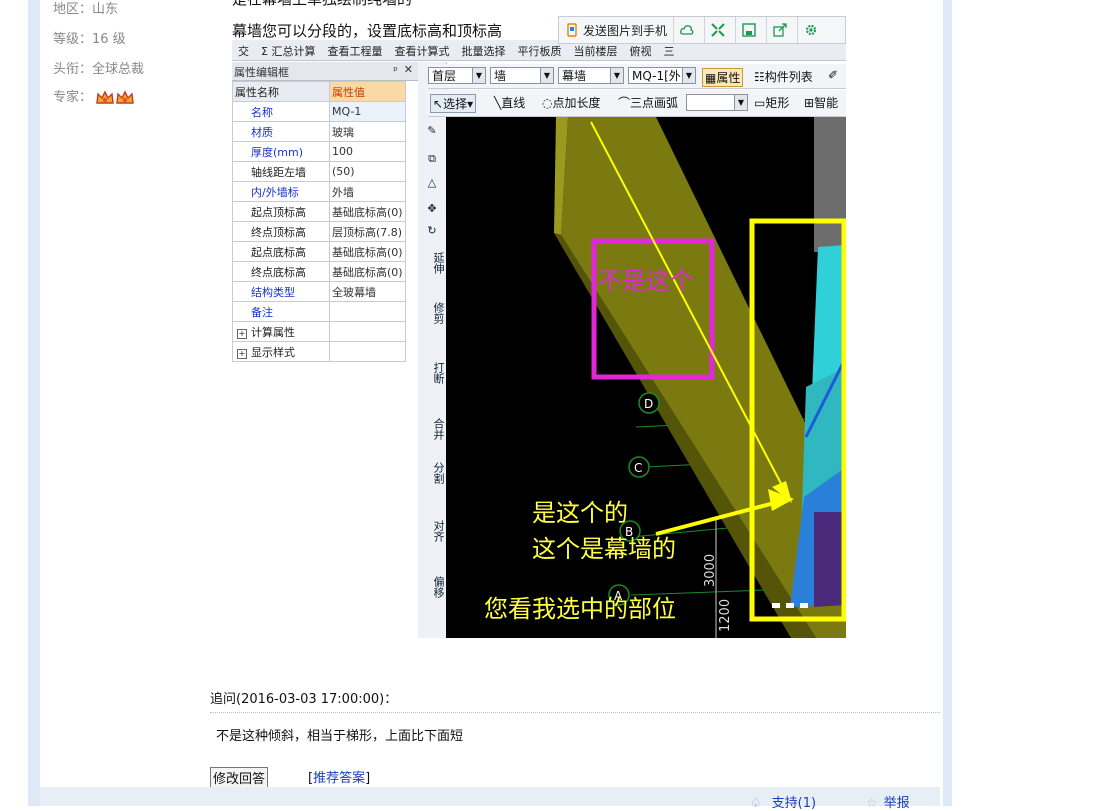  I want to click on pick-icon: ✐, so click(833, 75).